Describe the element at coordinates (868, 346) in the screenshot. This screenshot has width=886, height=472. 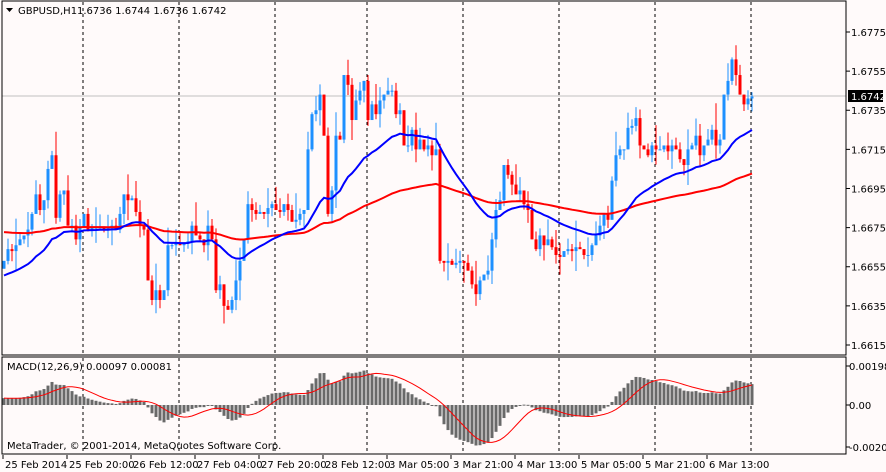
I see `price-tick-label: 1.6615` at that location.